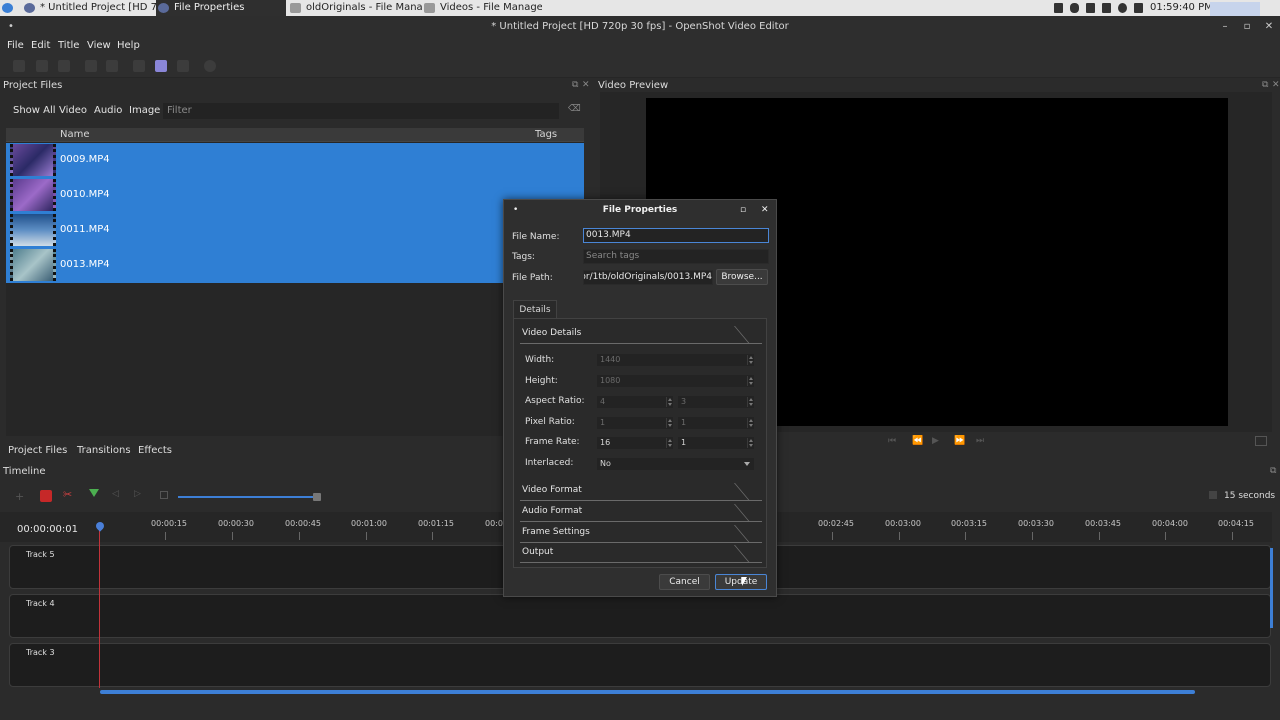 The image size is (1280, 720). What do you see at coordinates (19, 496) in the screenshot?
I see `add-track-icon: +` at bounding box center [19, 496].